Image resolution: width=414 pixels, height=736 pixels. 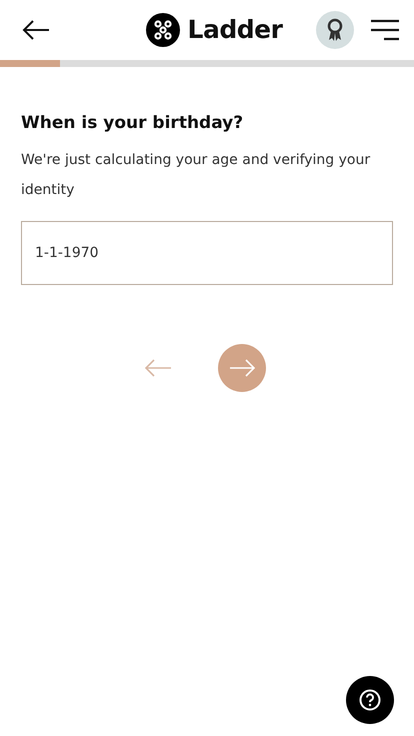 What do you see at coordinates (163, 30) in the screenshot?
I see `logo-icon` at bounding box center [163, 30].